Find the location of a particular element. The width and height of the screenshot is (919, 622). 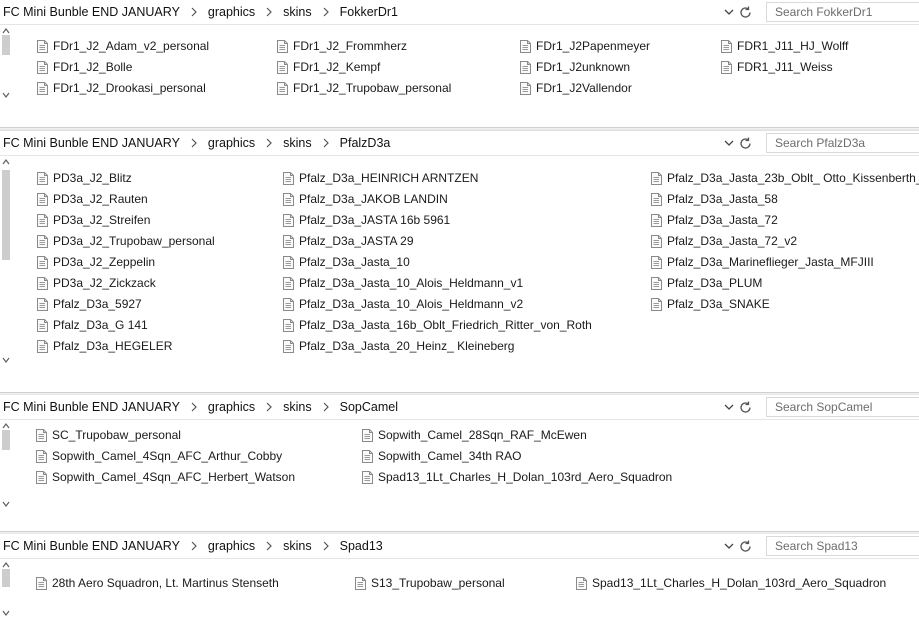

file-item: FDr1_J2Papenmeyer is located at coordinates (585, 46).